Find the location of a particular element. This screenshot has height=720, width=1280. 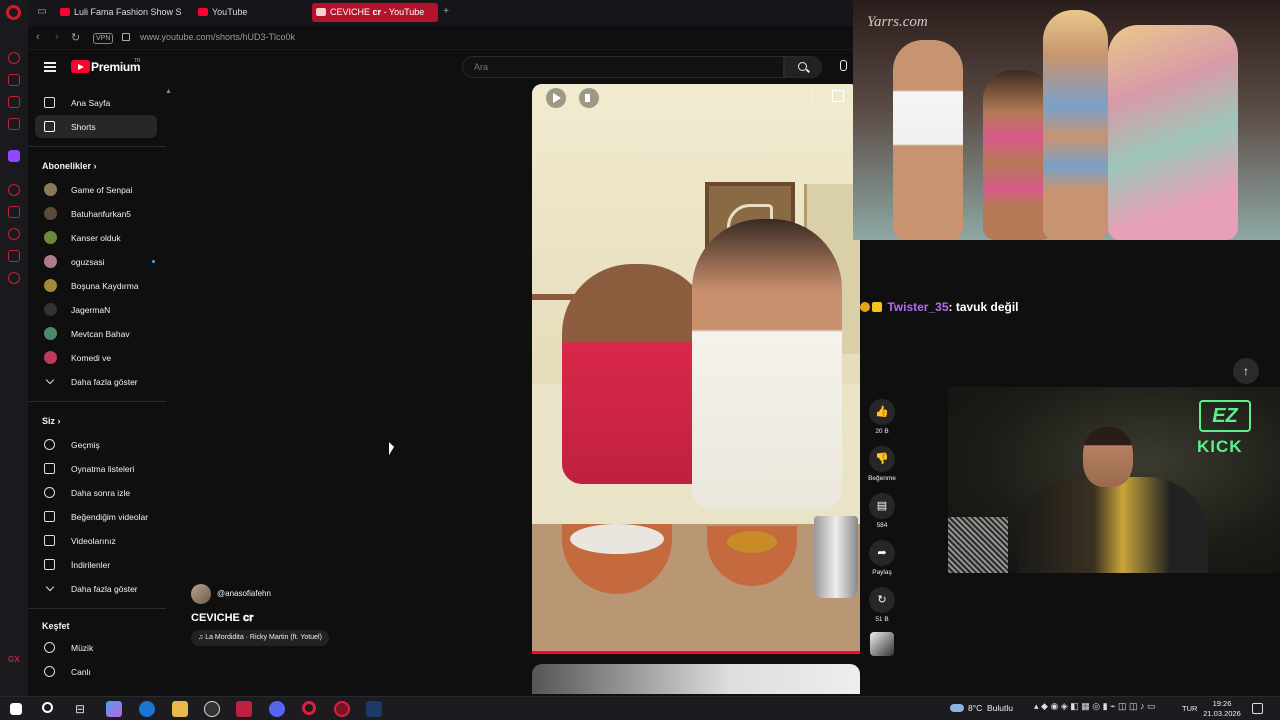

steam-icon is located at coordinates (374, 709).